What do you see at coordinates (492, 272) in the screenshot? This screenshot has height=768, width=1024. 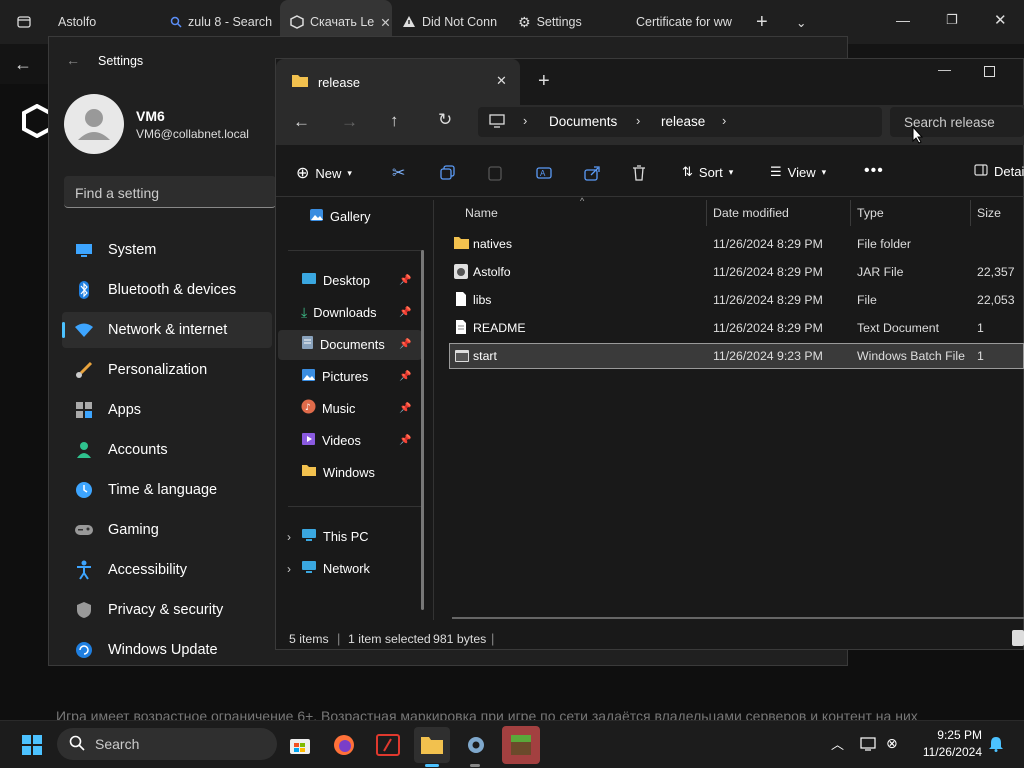 I see `file-name: Astolfo` at bounding box center [492, 272].